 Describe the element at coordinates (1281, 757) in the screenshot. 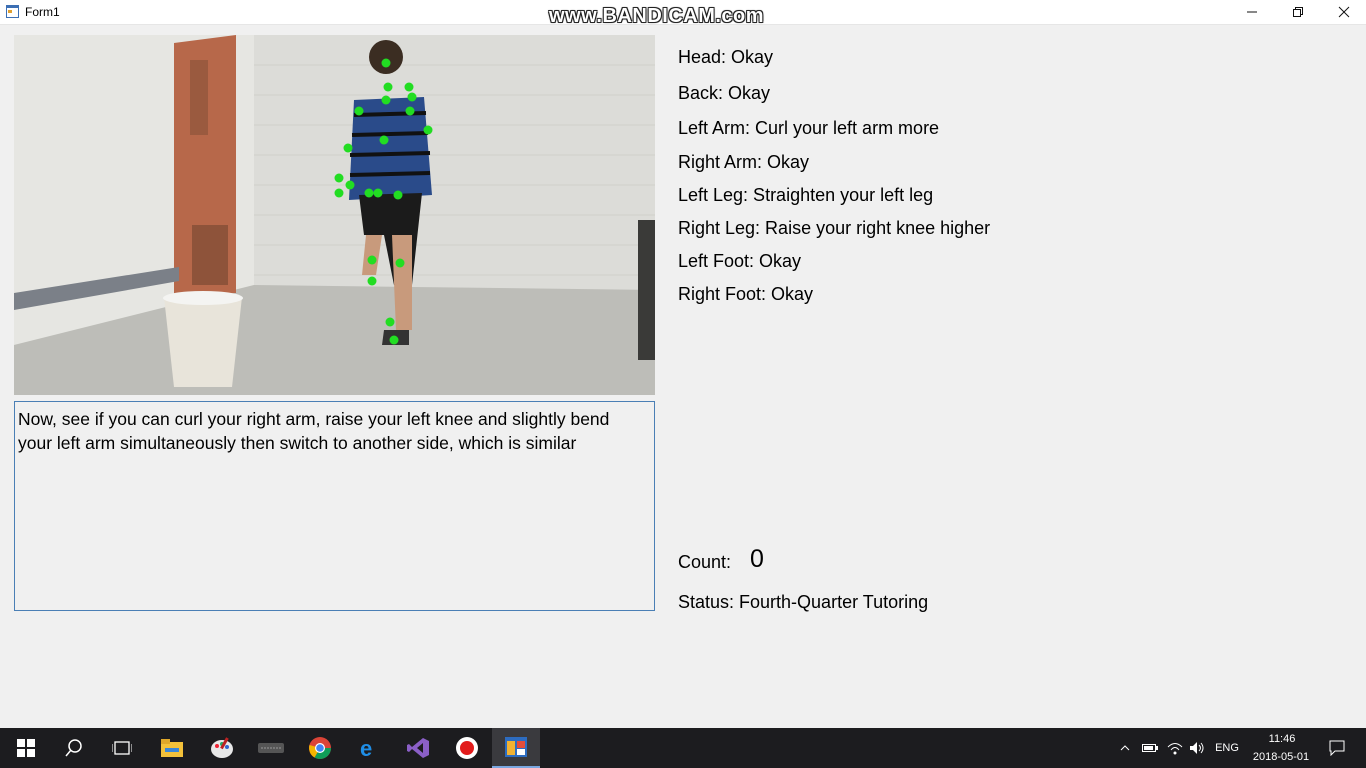

I see `clock-date: 2018-05-01` at that location.